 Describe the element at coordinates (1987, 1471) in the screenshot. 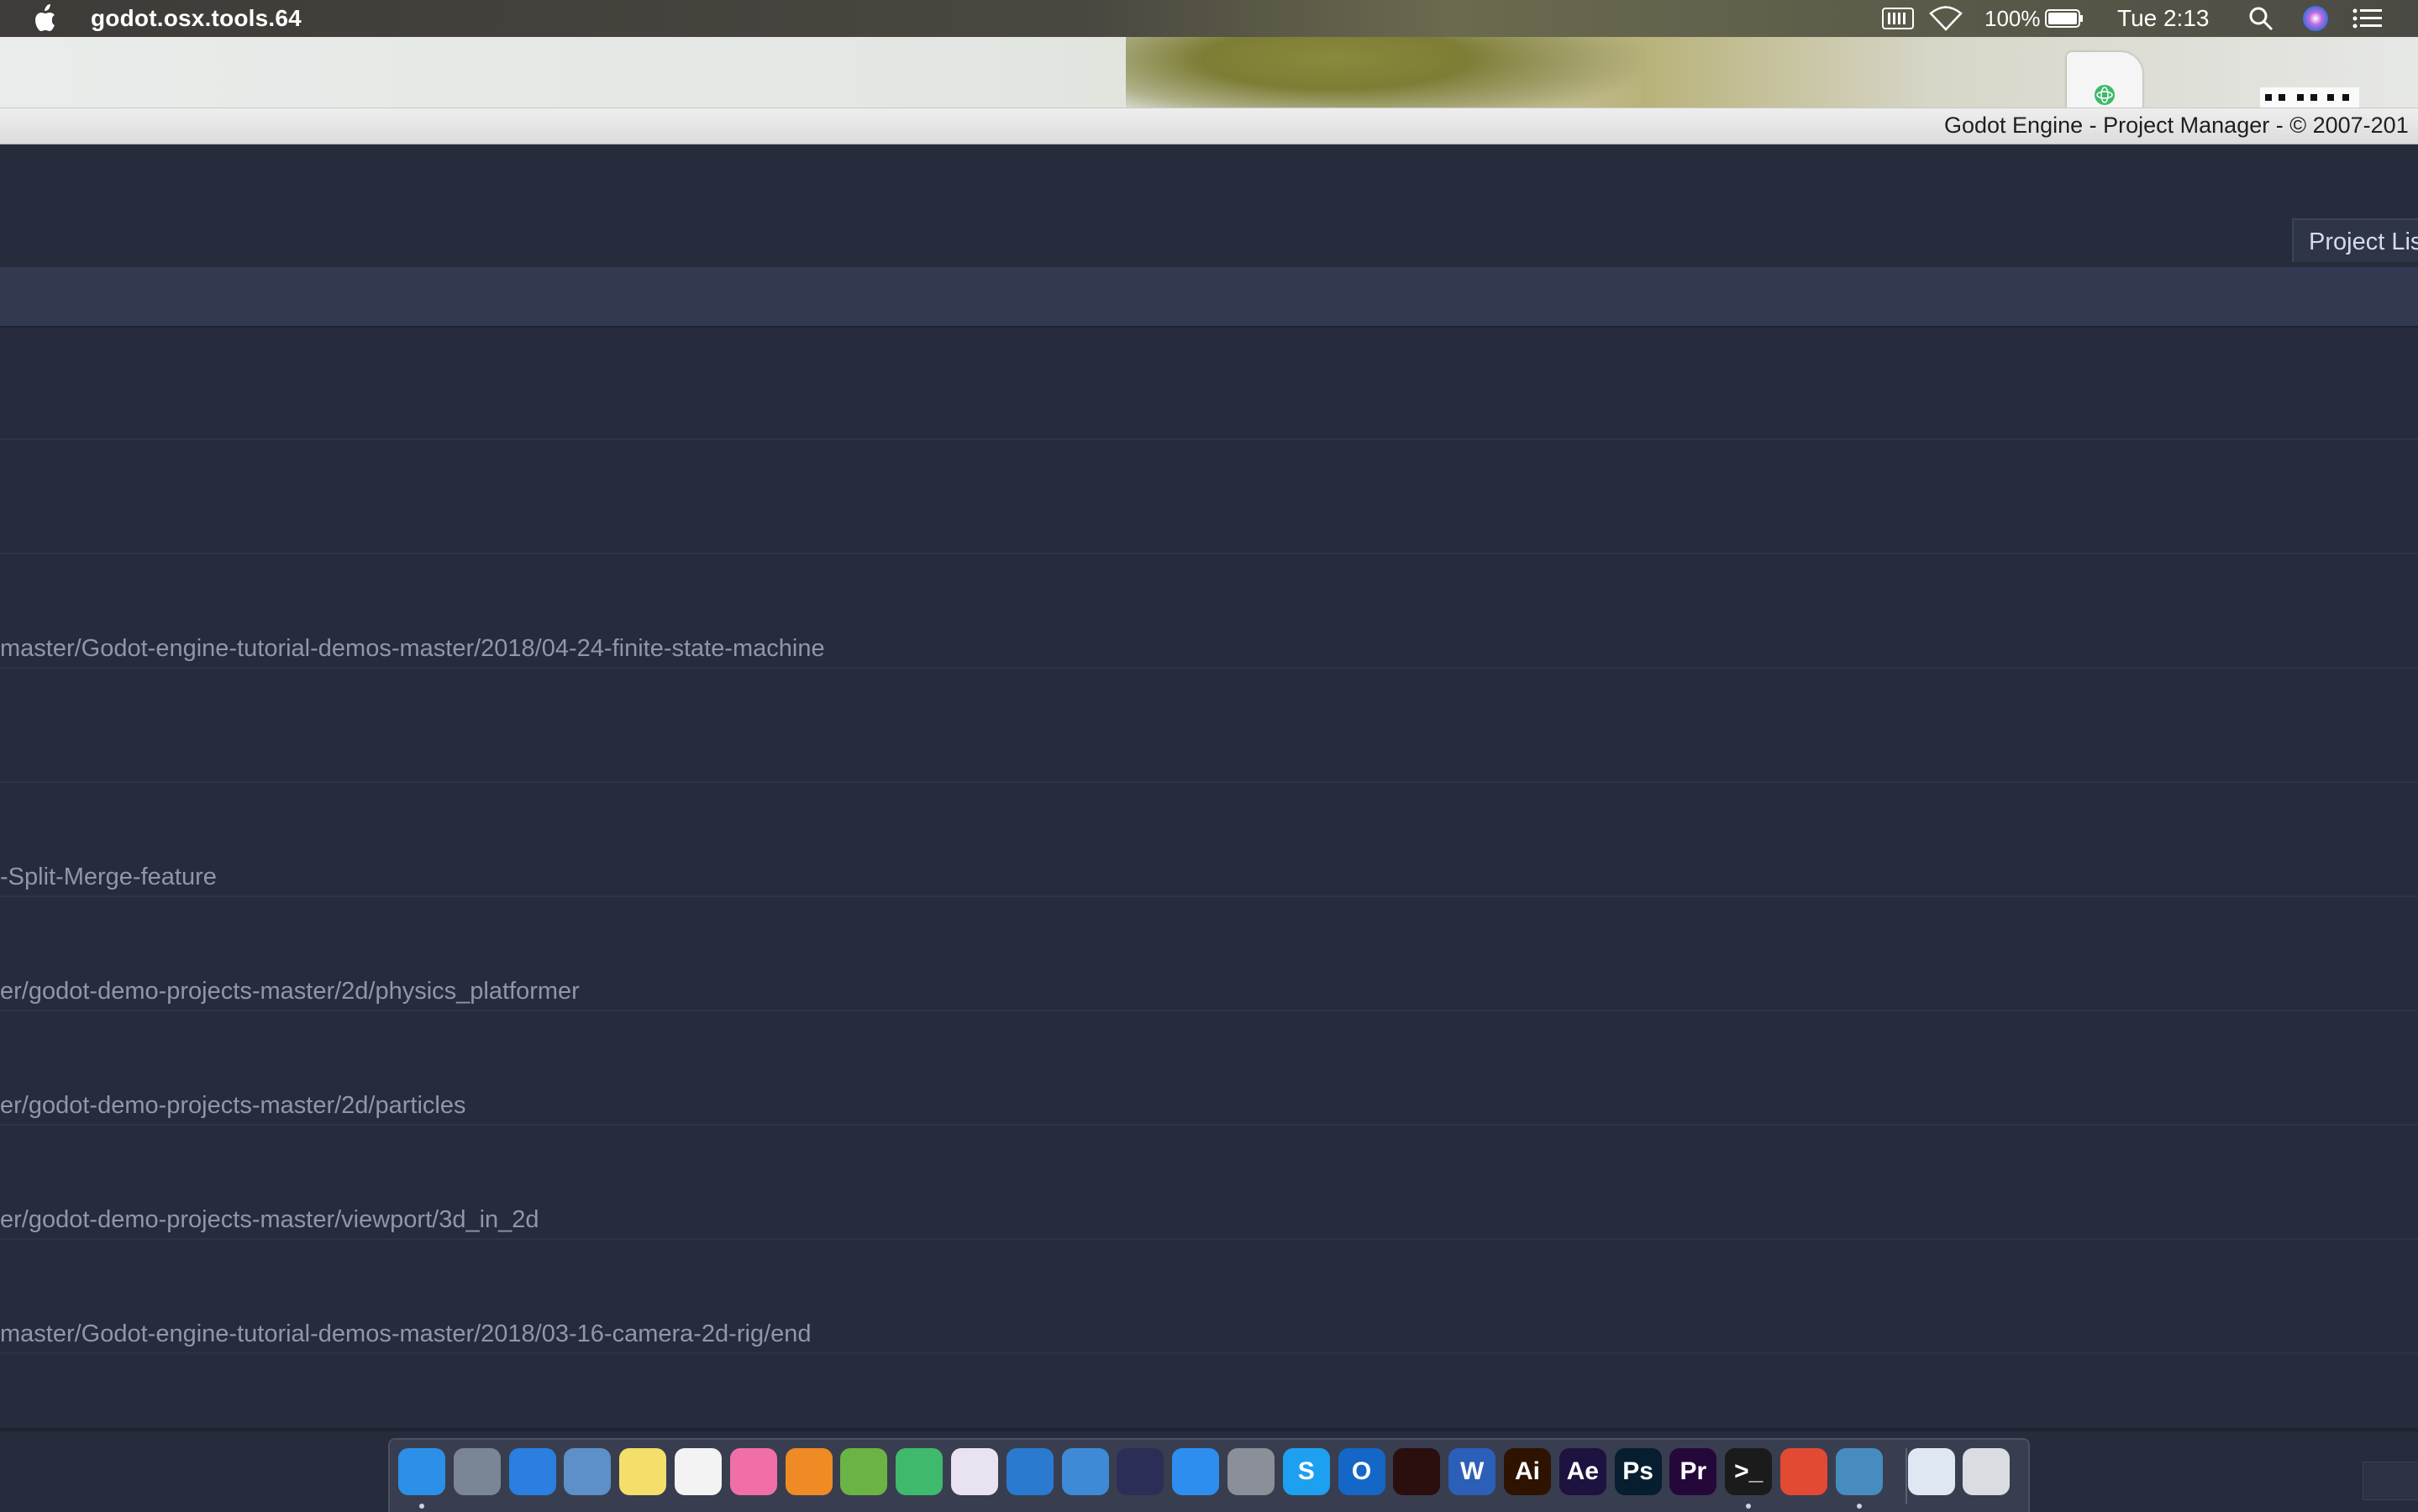

I see `dock-trash-icon` at that location.